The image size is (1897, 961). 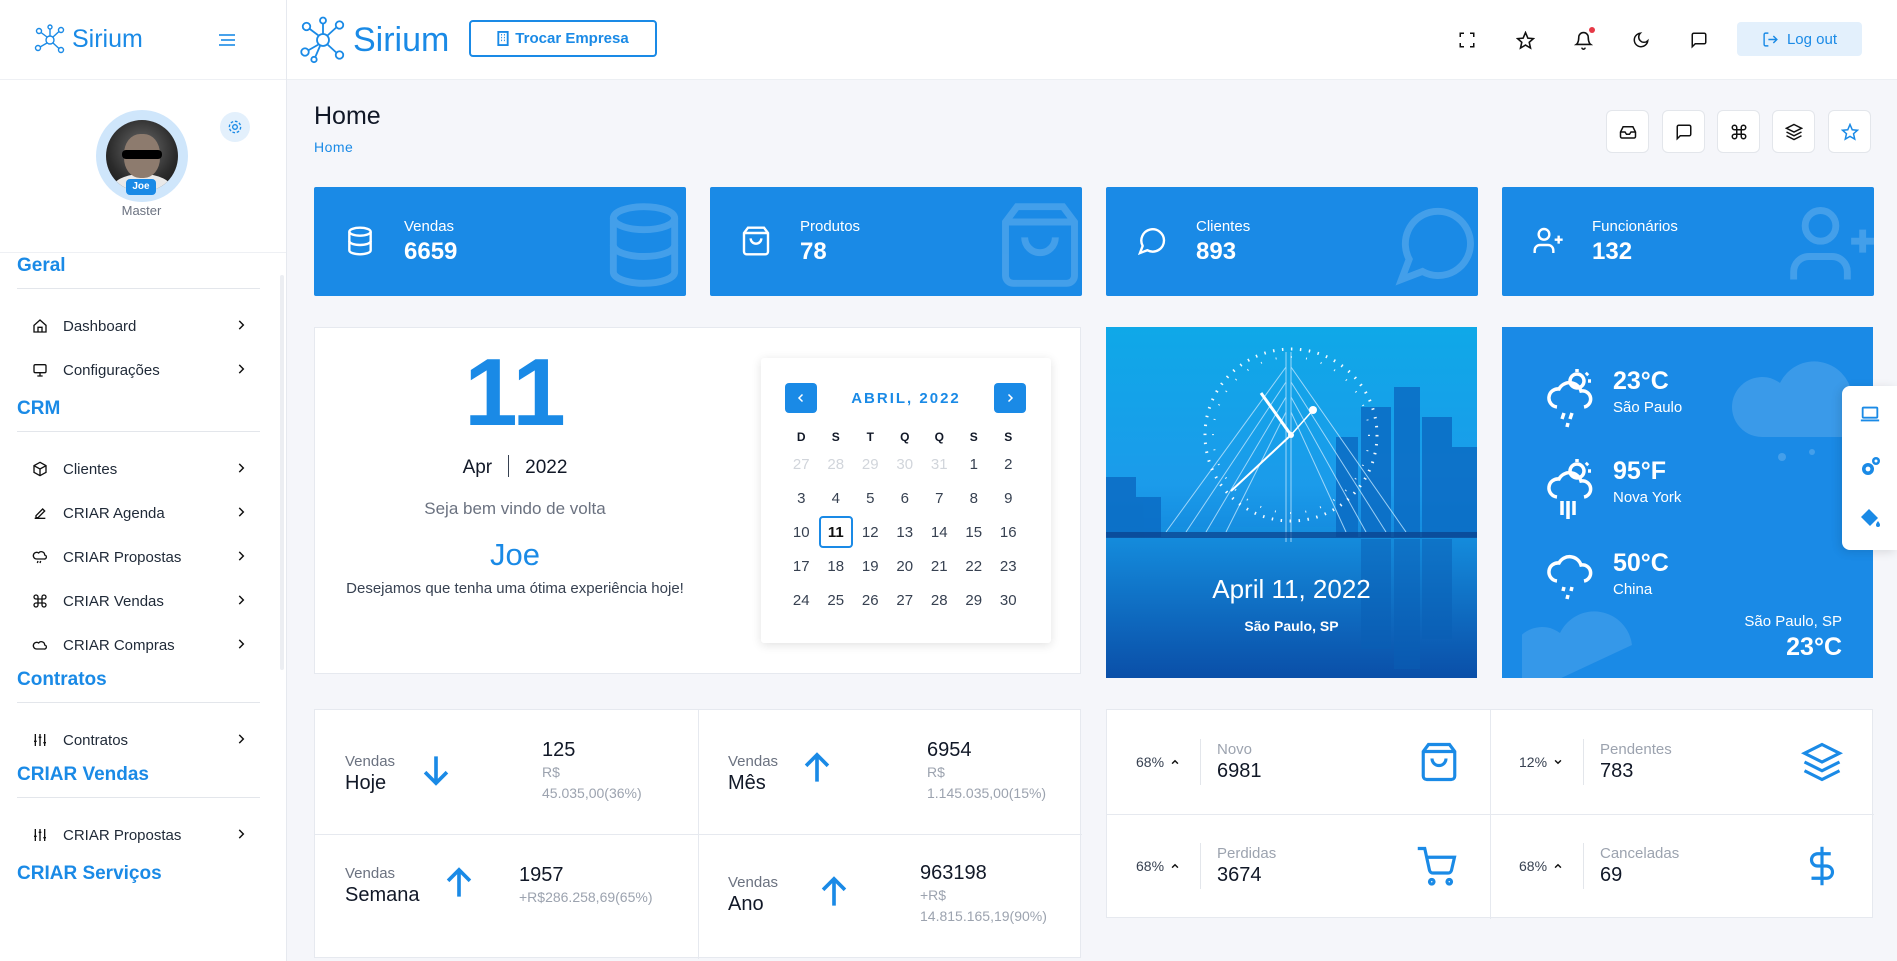 I want to click on calendar-day-number: 8, so click(x=973, y=498).